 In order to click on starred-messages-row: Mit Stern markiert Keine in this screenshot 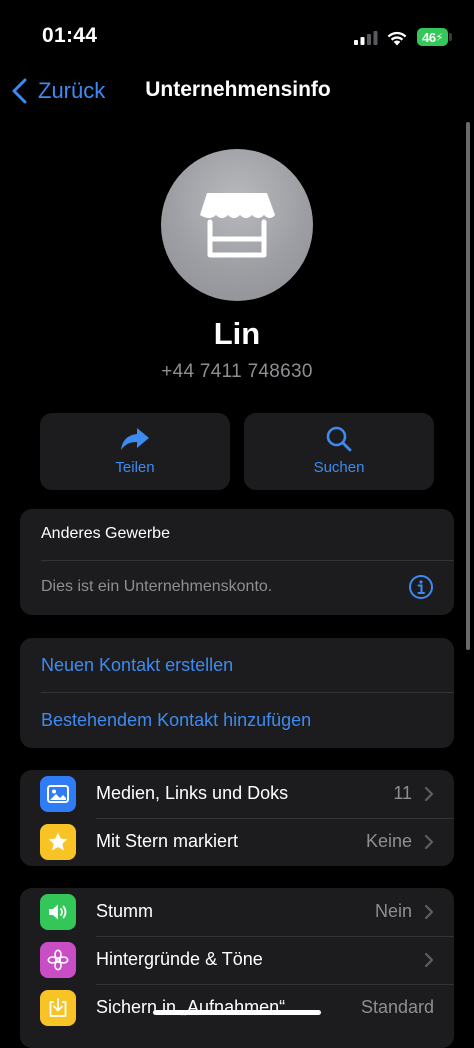, I will do `click(237, 842)`.